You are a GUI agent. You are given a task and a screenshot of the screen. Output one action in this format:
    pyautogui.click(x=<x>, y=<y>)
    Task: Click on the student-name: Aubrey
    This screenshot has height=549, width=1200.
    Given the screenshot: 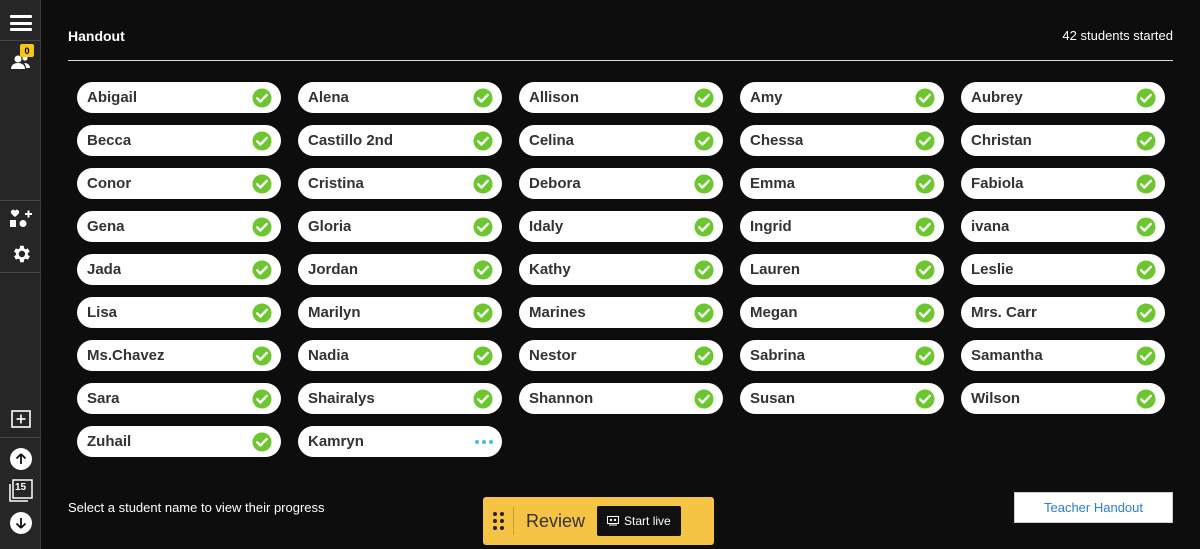 What is the action you would take?
    pyautogui.click(x=997, y=97)
    